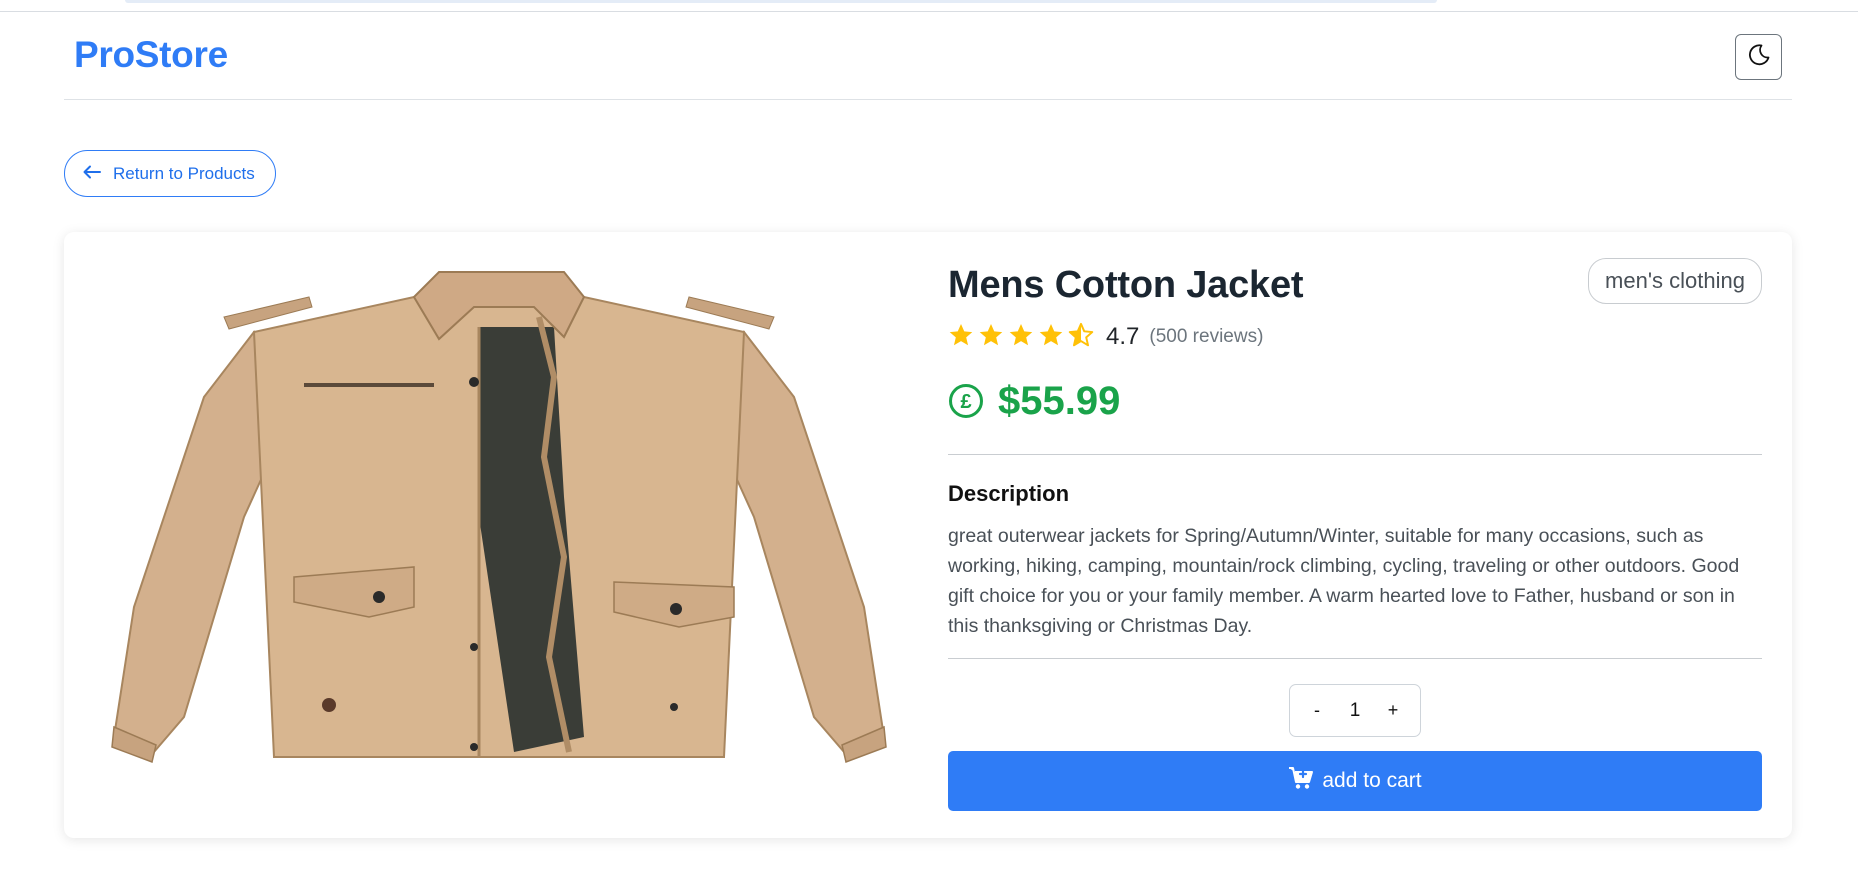  What do you see at coordinates (1317, 710) in the screenshot?
I see `quantity-decrement-button: -` at bounding box center [1317, 710].